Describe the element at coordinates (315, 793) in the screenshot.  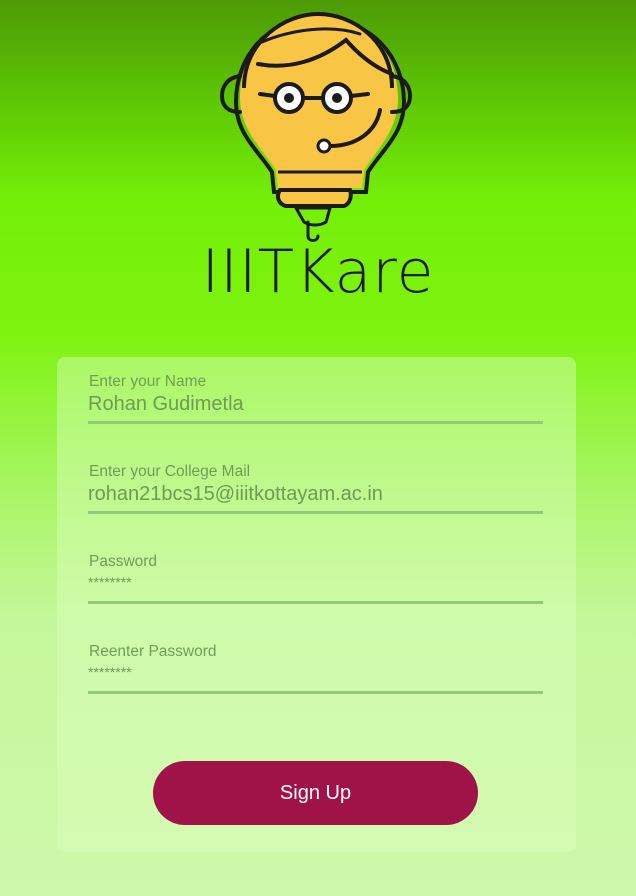
I see `sign-up-button: Sign Up` at that location.